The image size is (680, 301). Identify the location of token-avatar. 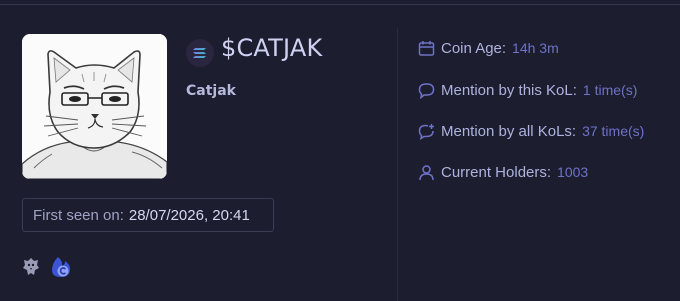
(94, 106).